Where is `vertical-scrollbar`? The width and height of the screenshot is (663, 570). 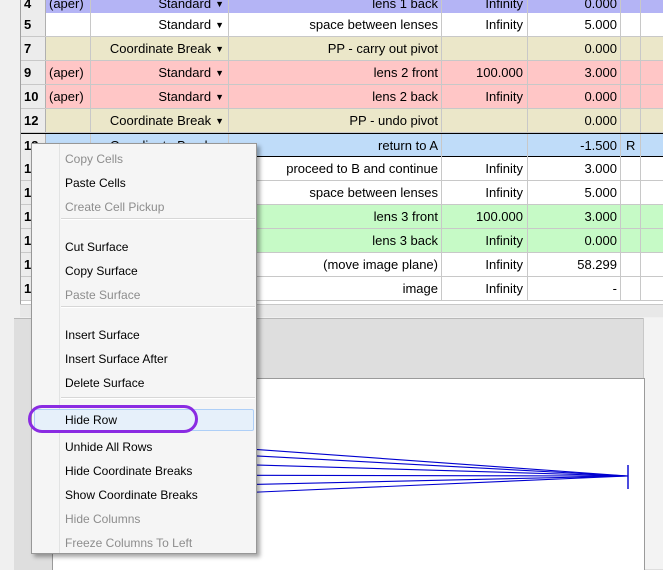 vertical-scrollbar is located at coordinates (653, 443).